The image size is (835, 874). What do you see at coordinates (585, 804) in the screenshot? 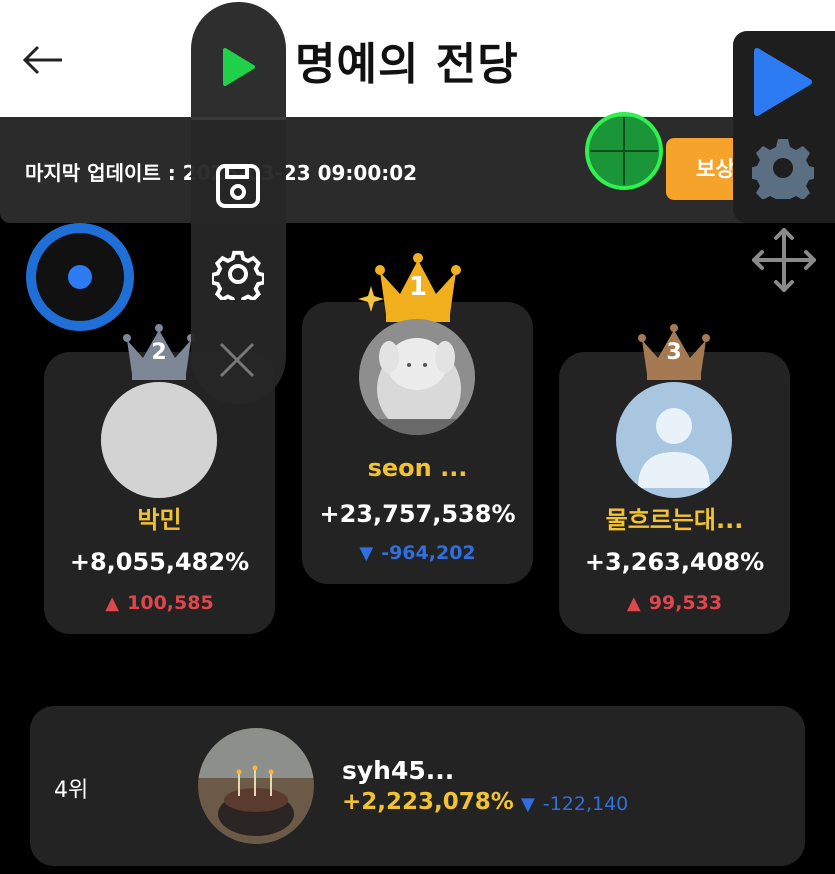
I see `delta-value: -122,140` at bounding box center [585, 804].